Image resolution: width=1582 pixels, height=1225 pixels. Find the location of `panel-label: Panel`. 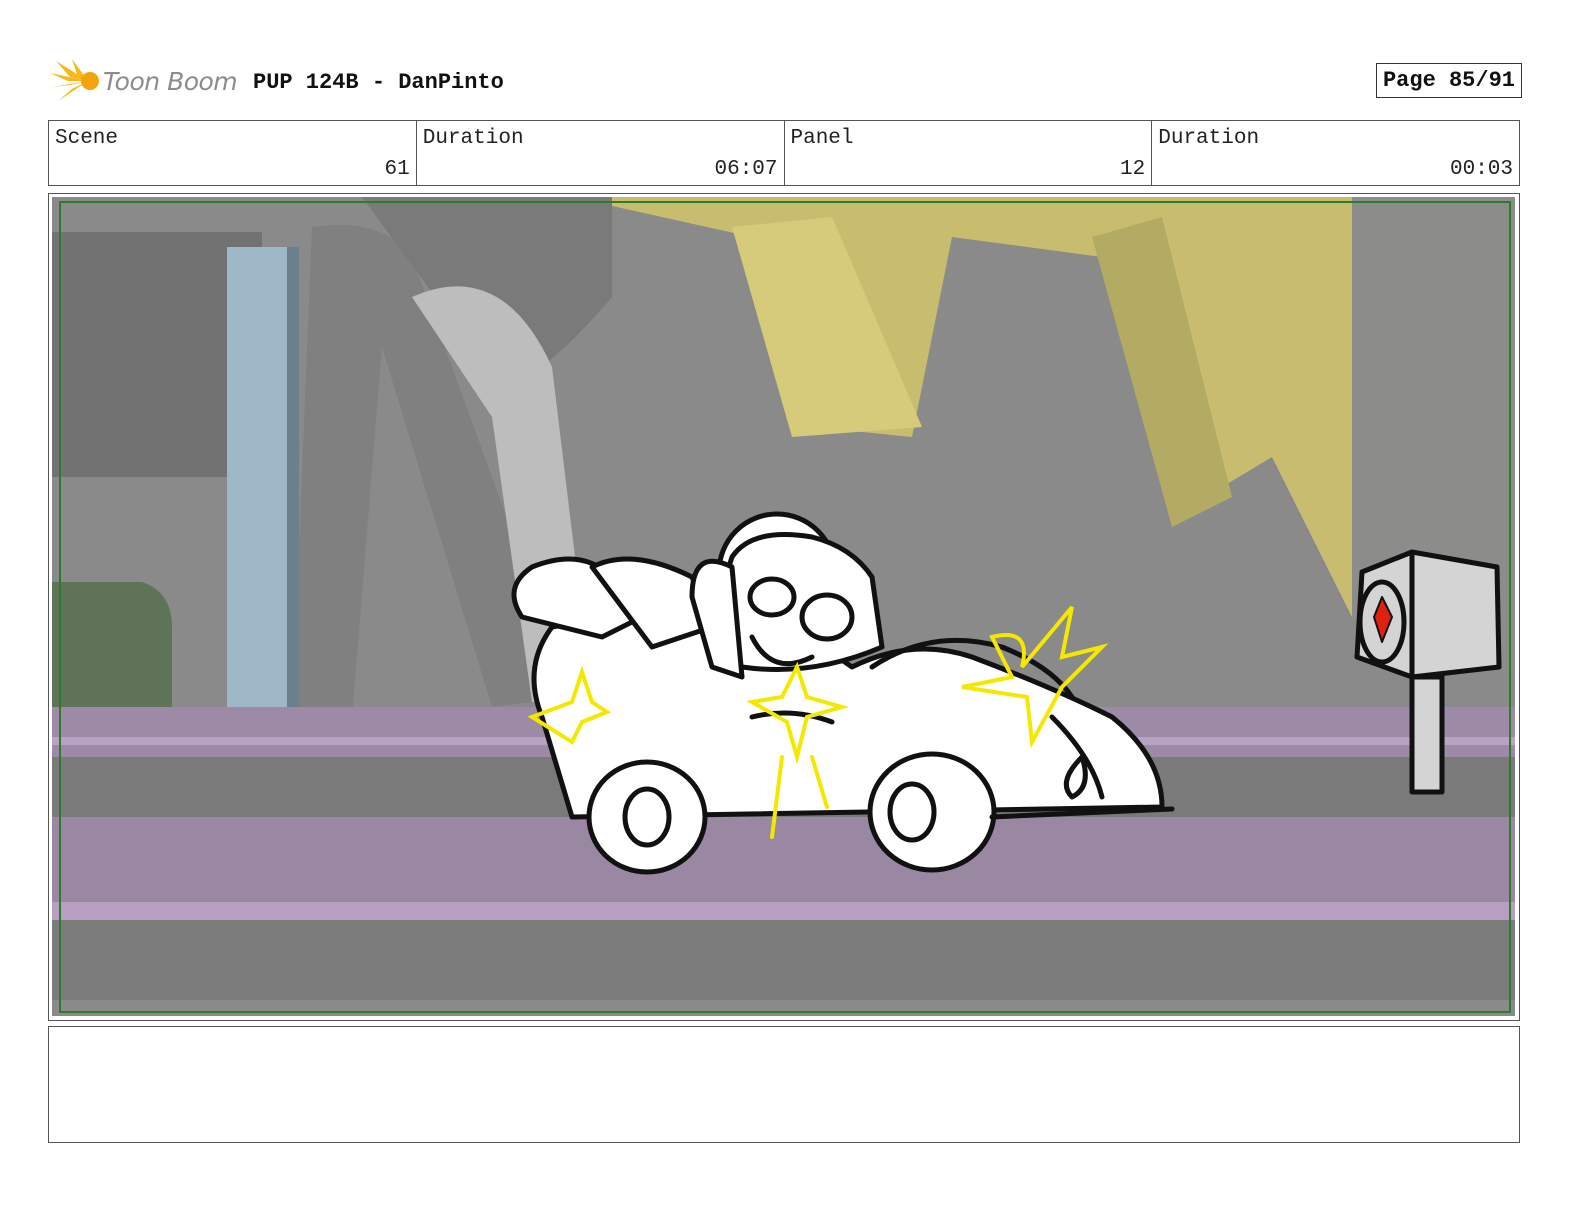

panel-label: Panel is located at coordinates (822, 138).